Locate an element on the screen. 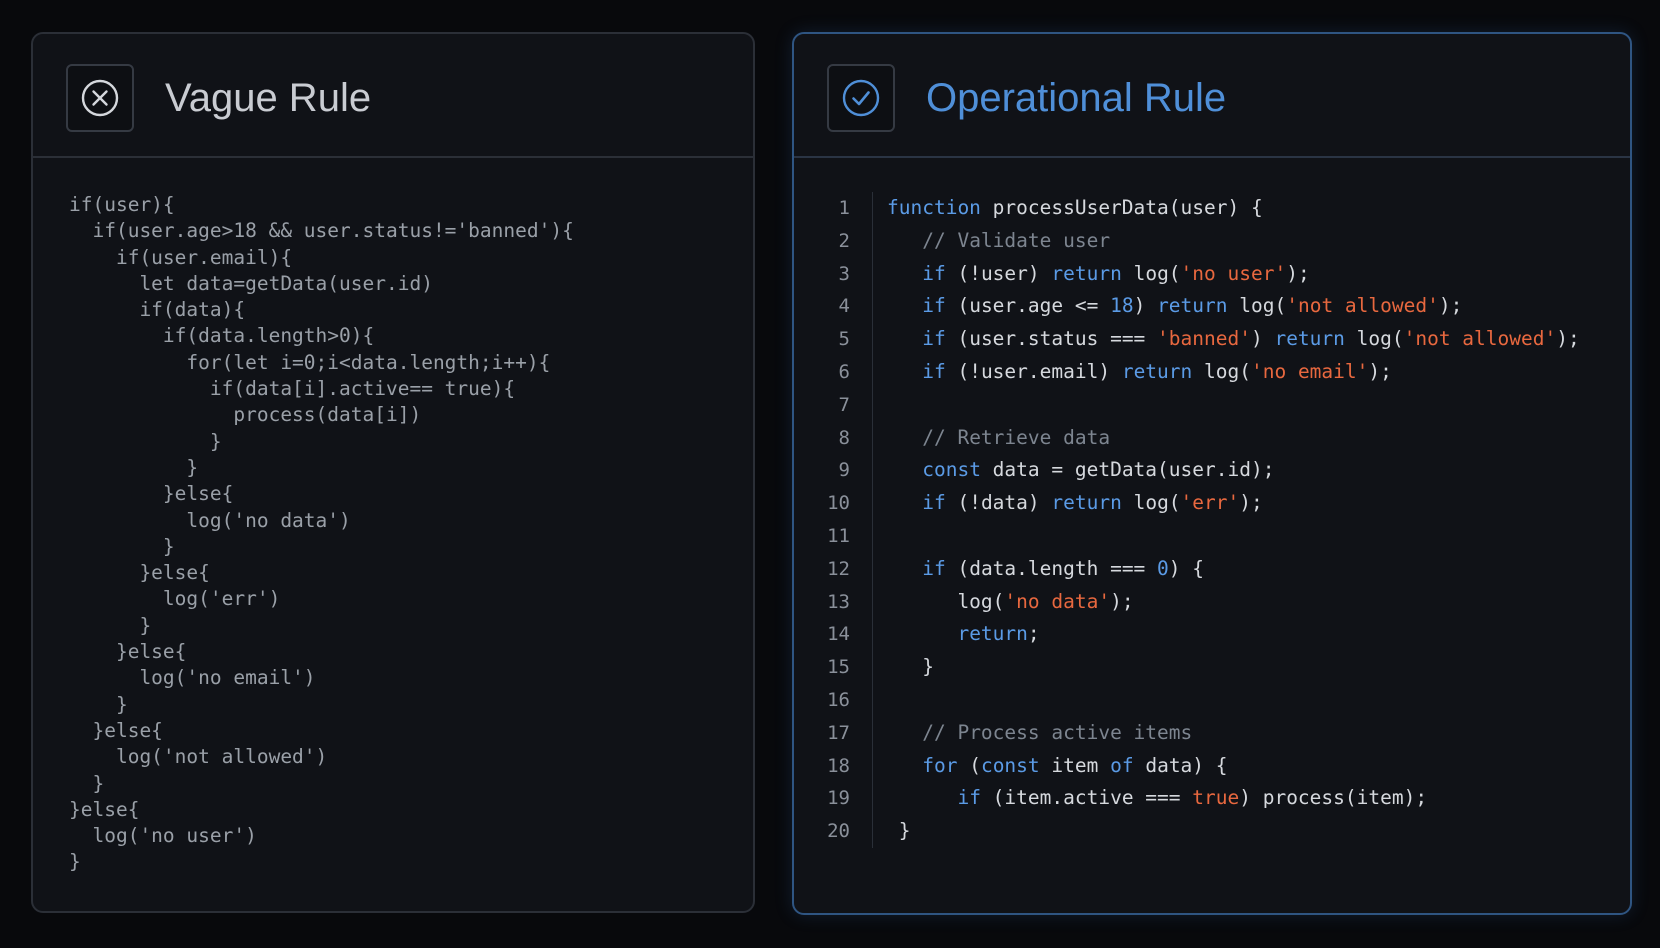 This screenshot has height=948, width=1660. code-token: 'err' is located at coordinates (1210, 503).